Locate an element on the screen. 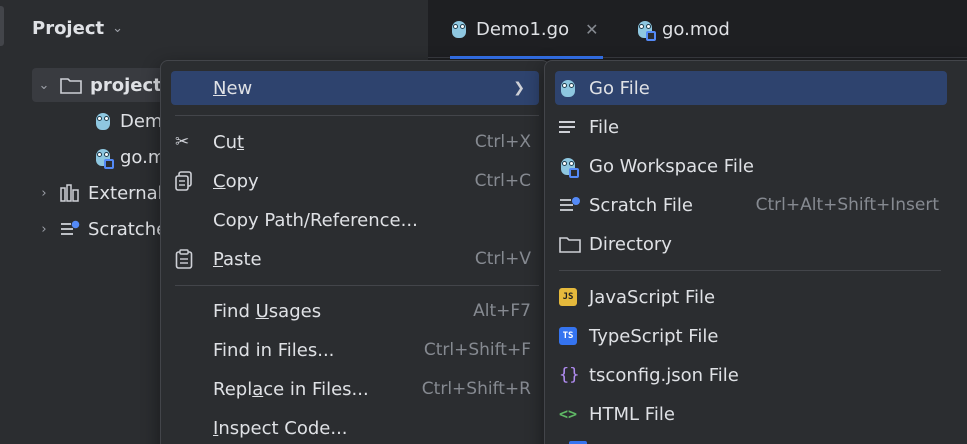  submenu-item-label: Go Workspace File is located at coordinates (671, 166).